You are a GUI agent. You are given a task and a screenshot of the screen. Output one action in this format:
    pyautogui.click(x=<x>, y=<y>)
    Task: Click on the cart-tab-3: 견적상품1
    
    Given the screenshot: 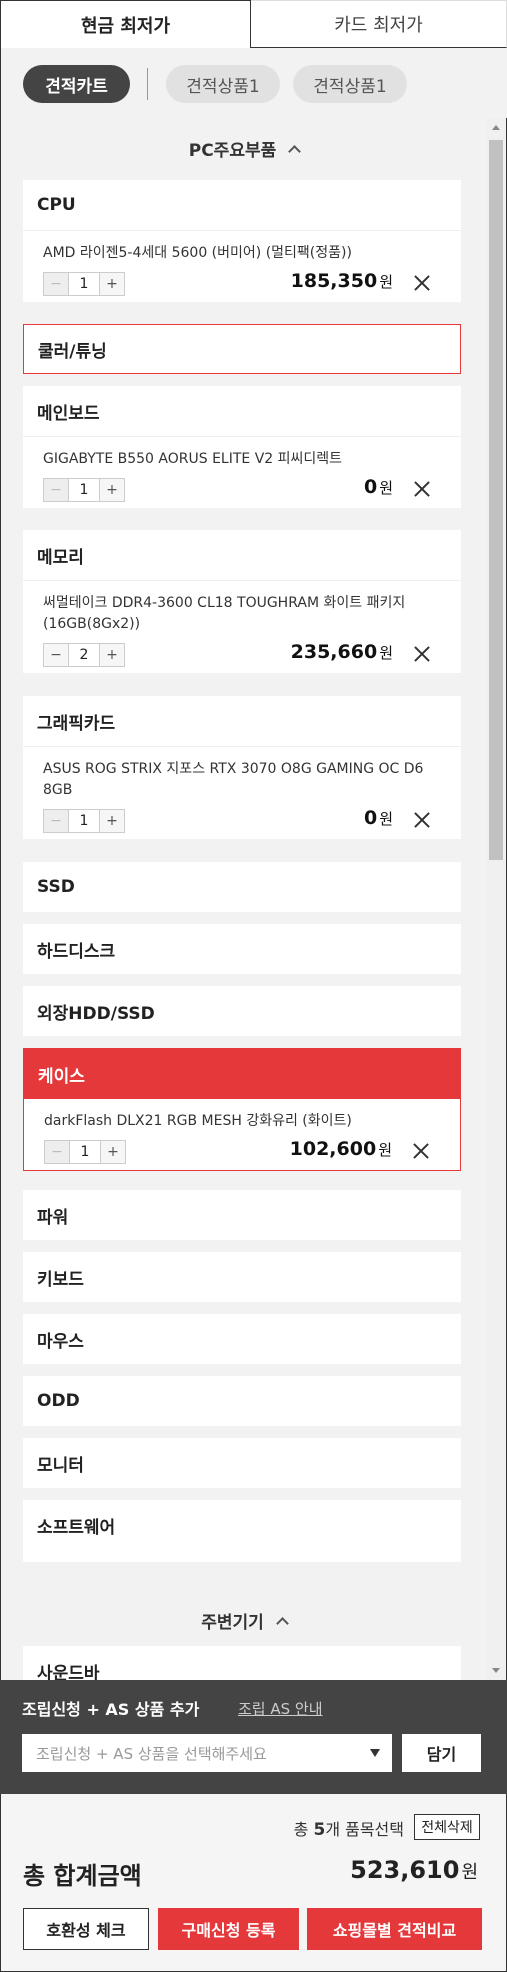 What is the action you would take?
    pyautogui.click(x=350, y=84)
    